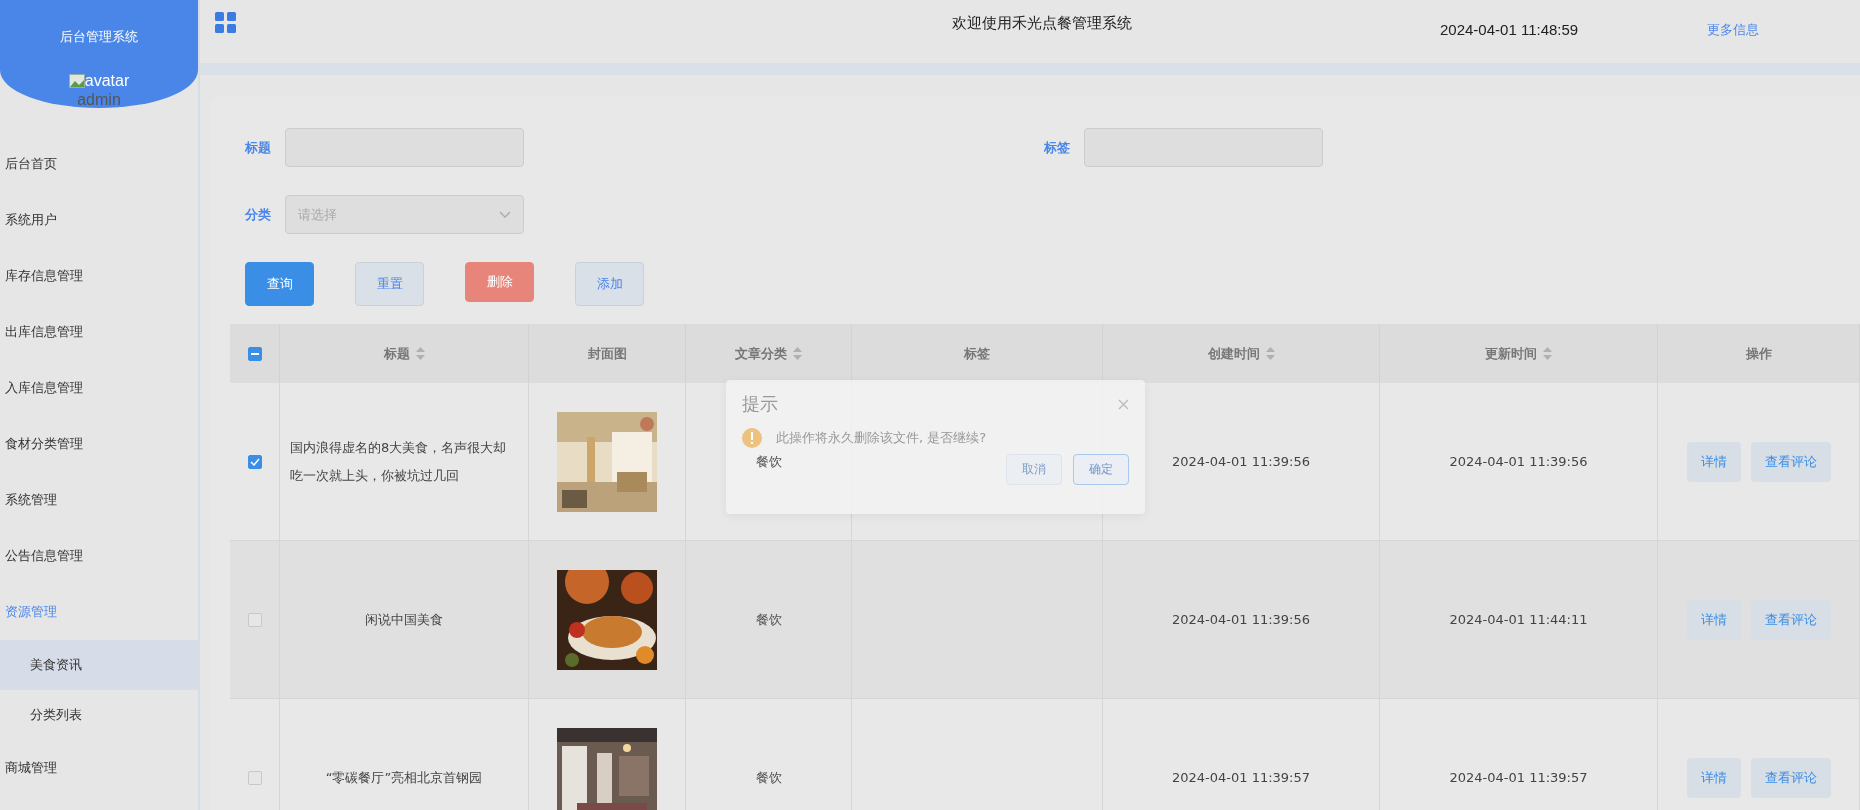  I want to click on menu-item: 公告信息管理, so click(99, 556).